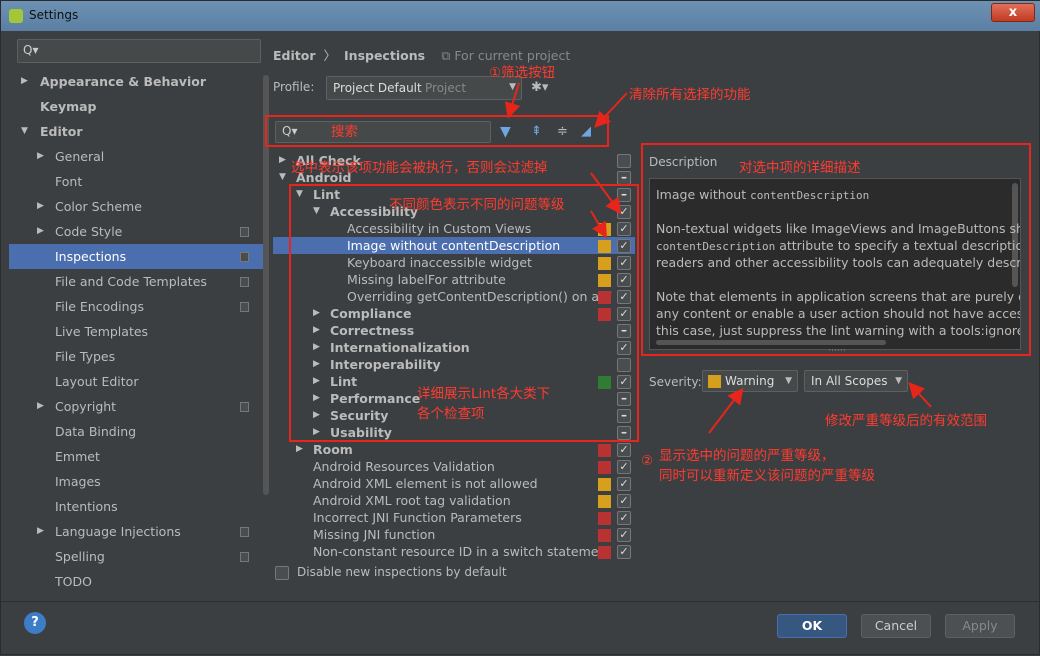 This screenshot has width=1040, height=656. What do you see at coordinates (80, 556) in the screenshot?
I see `sidebar-item-label: Spelling` at bounding box center [80, 556].